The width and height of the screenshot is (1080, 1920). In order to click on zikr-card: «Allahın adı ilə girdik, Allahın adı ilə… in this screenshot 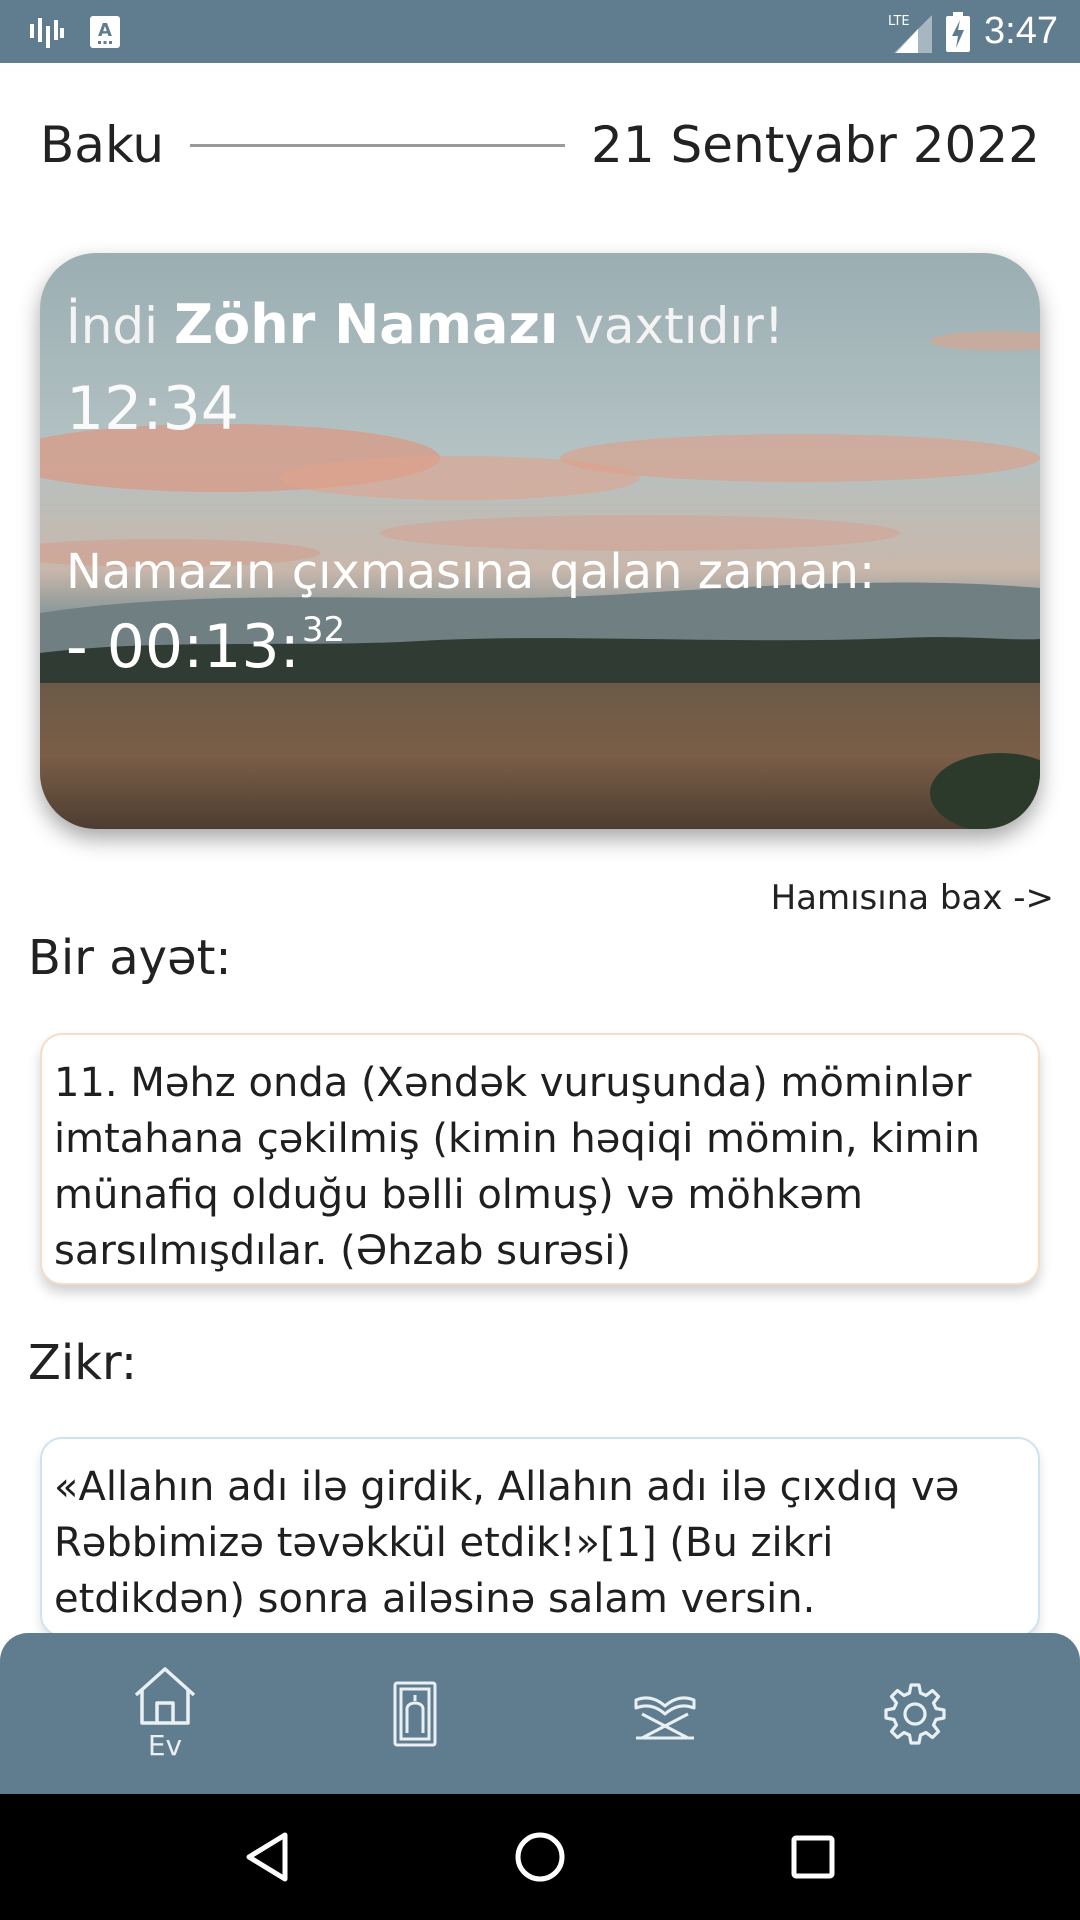, I will do `click(540, 1537)`.